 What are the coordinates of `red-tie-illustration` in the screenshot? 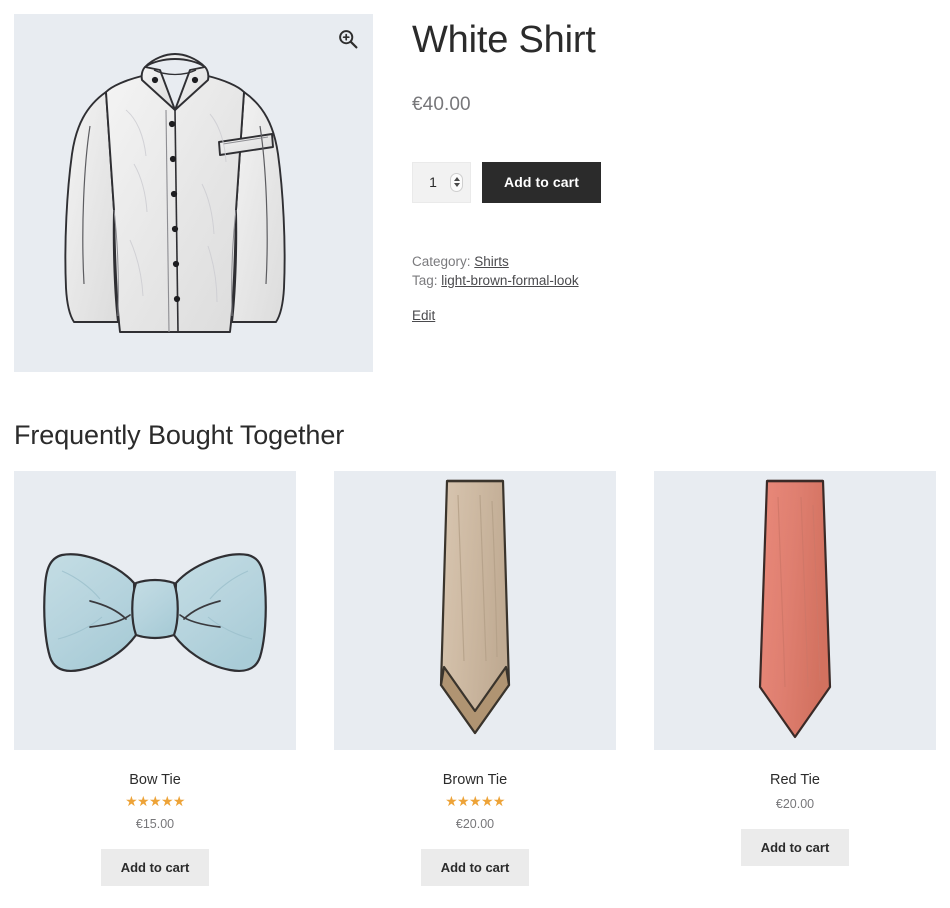 It's located at (795, 609).